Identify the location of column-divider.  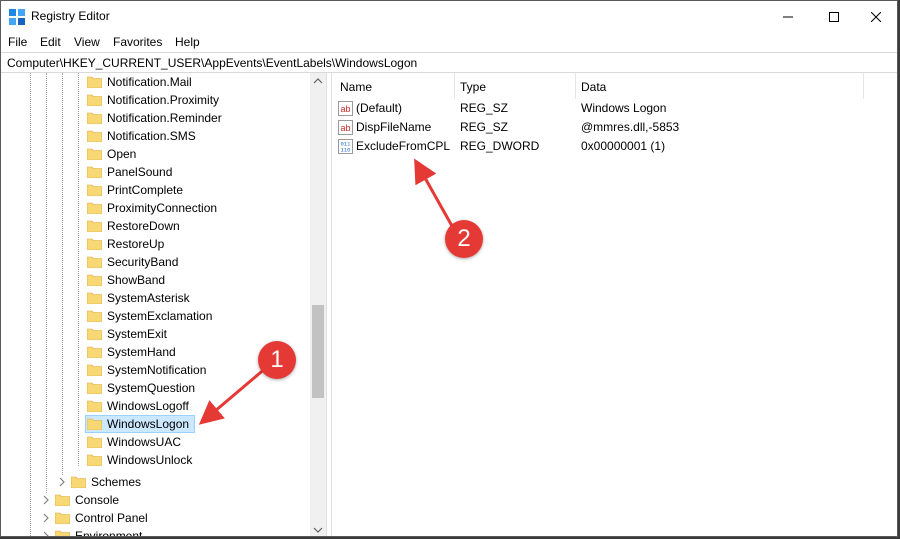
(863, 86).